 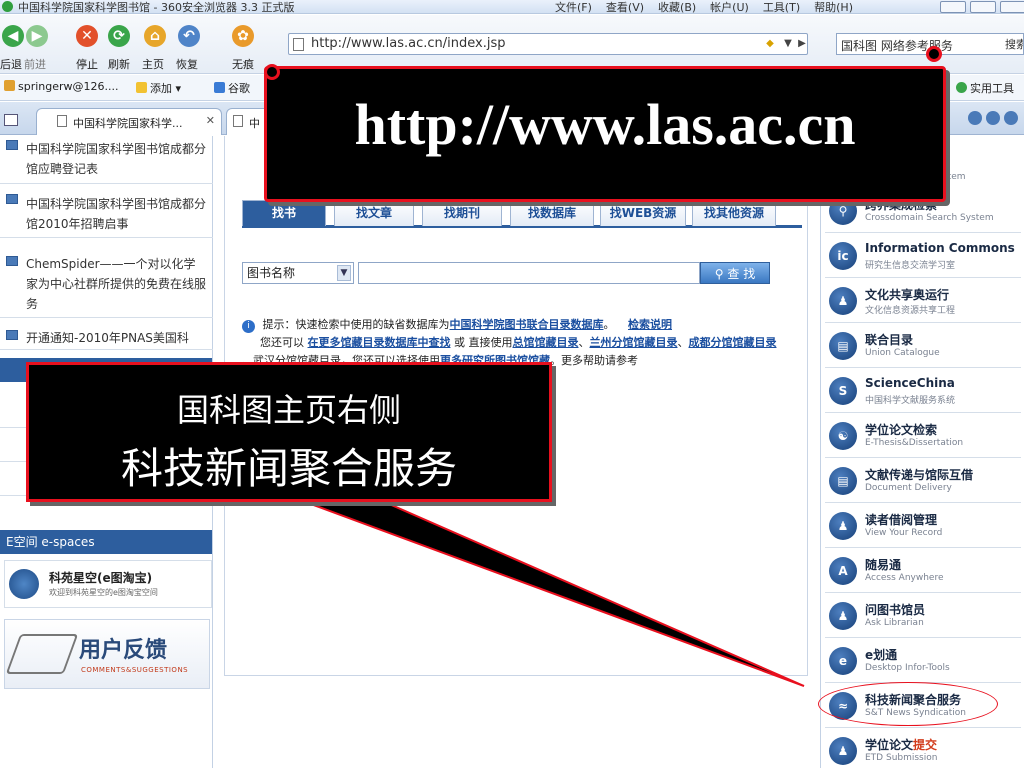 What do you see at coordinates (901, 430) in the screenshot?
I see `service-title: 学位论文检索` at bounding box center [901, 430].